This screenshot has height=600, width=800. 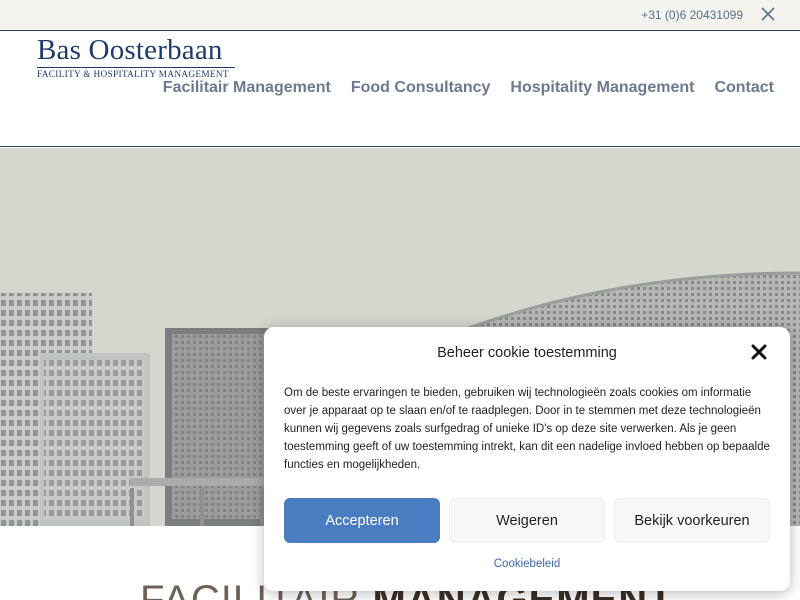 I want to click on nav-item-facilitair-management: Facilitair Management, so click(x=247, y=88).